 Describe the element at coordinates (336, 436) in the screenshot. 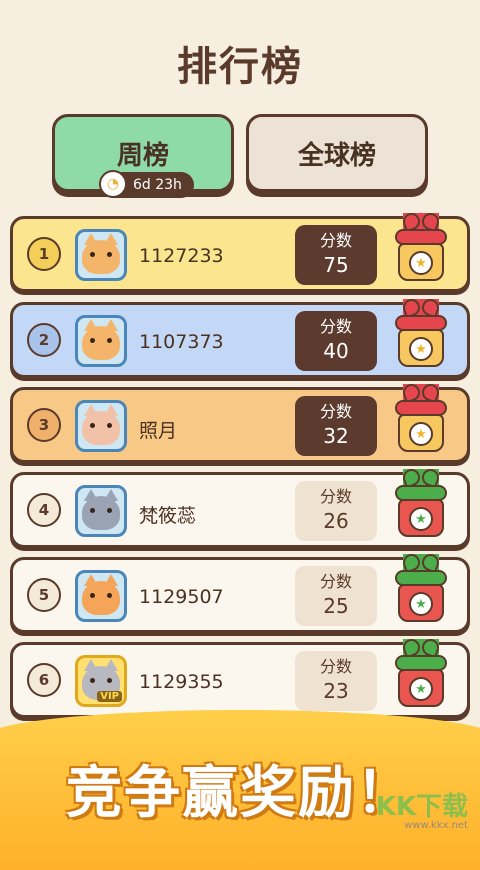

I see `score-value: 32` at that location.